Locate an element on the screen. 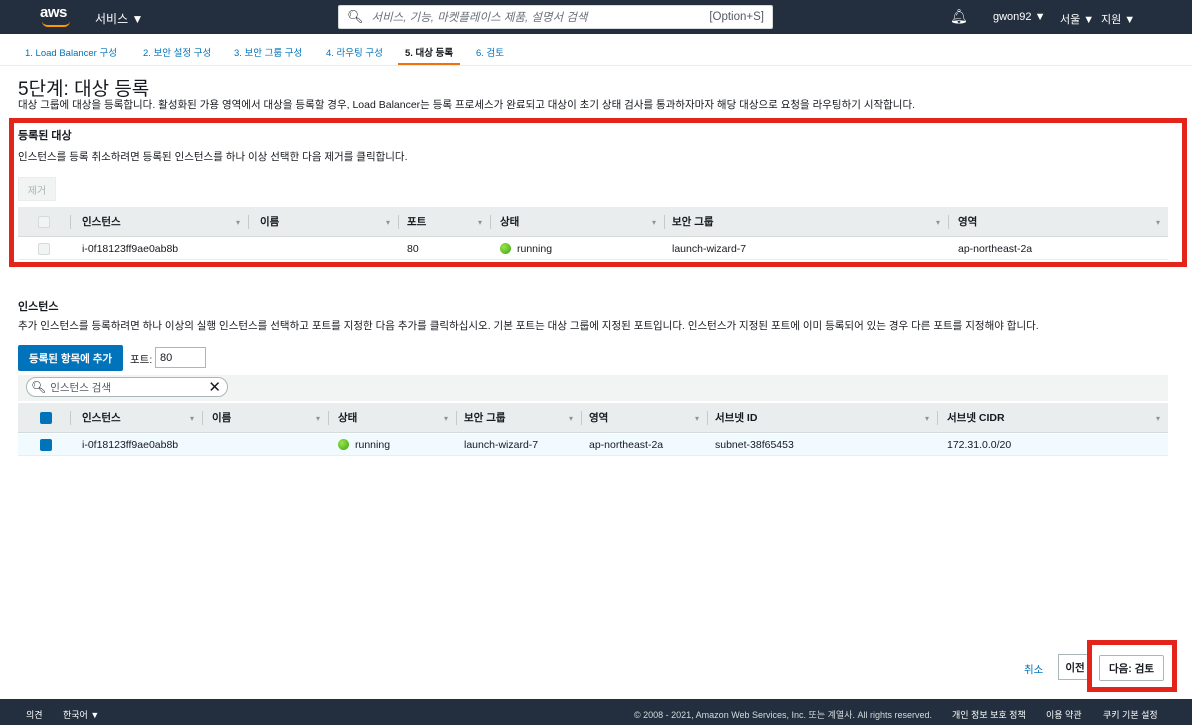 The width and height of the screenshot is (1192, 725). step-3: 3. 보안 그룹 구성 is located at coordinates (268, 52).